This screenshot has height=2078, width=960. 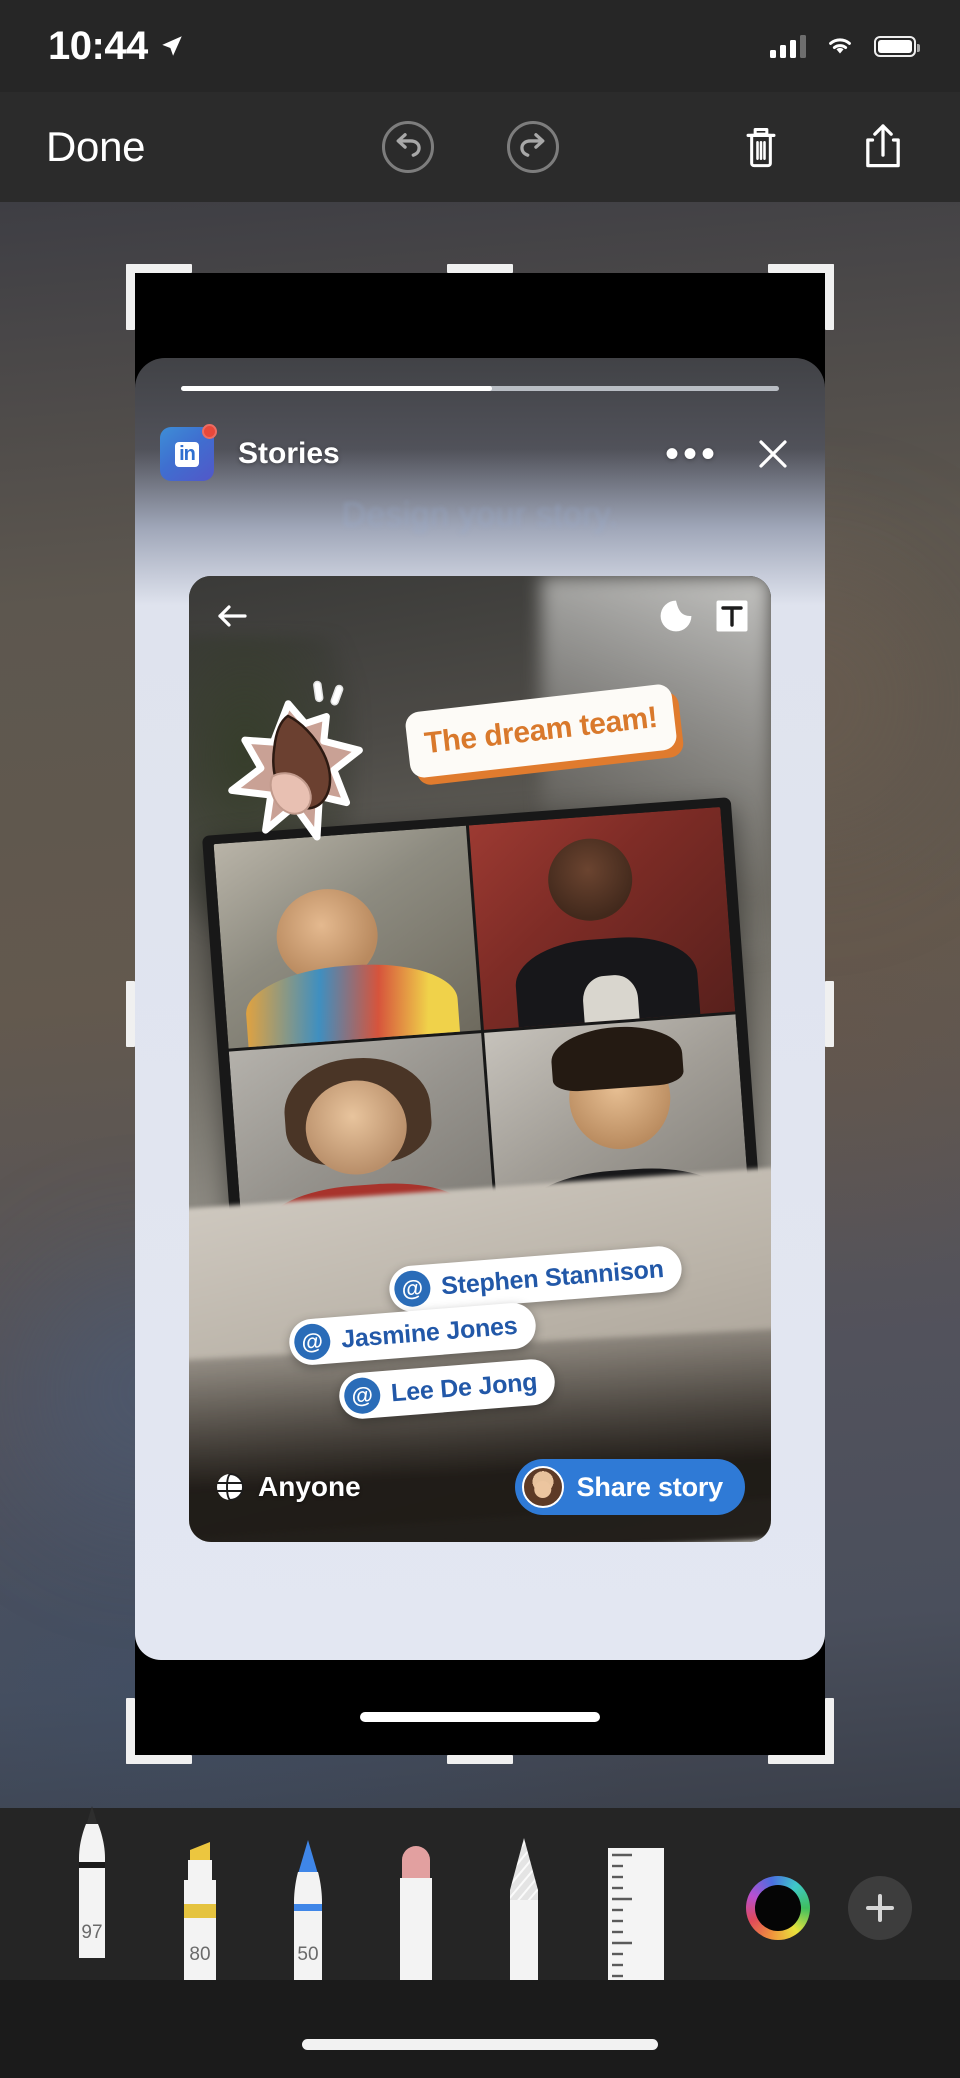 I want to click on sticker-icon, so click(x=676, y=616).